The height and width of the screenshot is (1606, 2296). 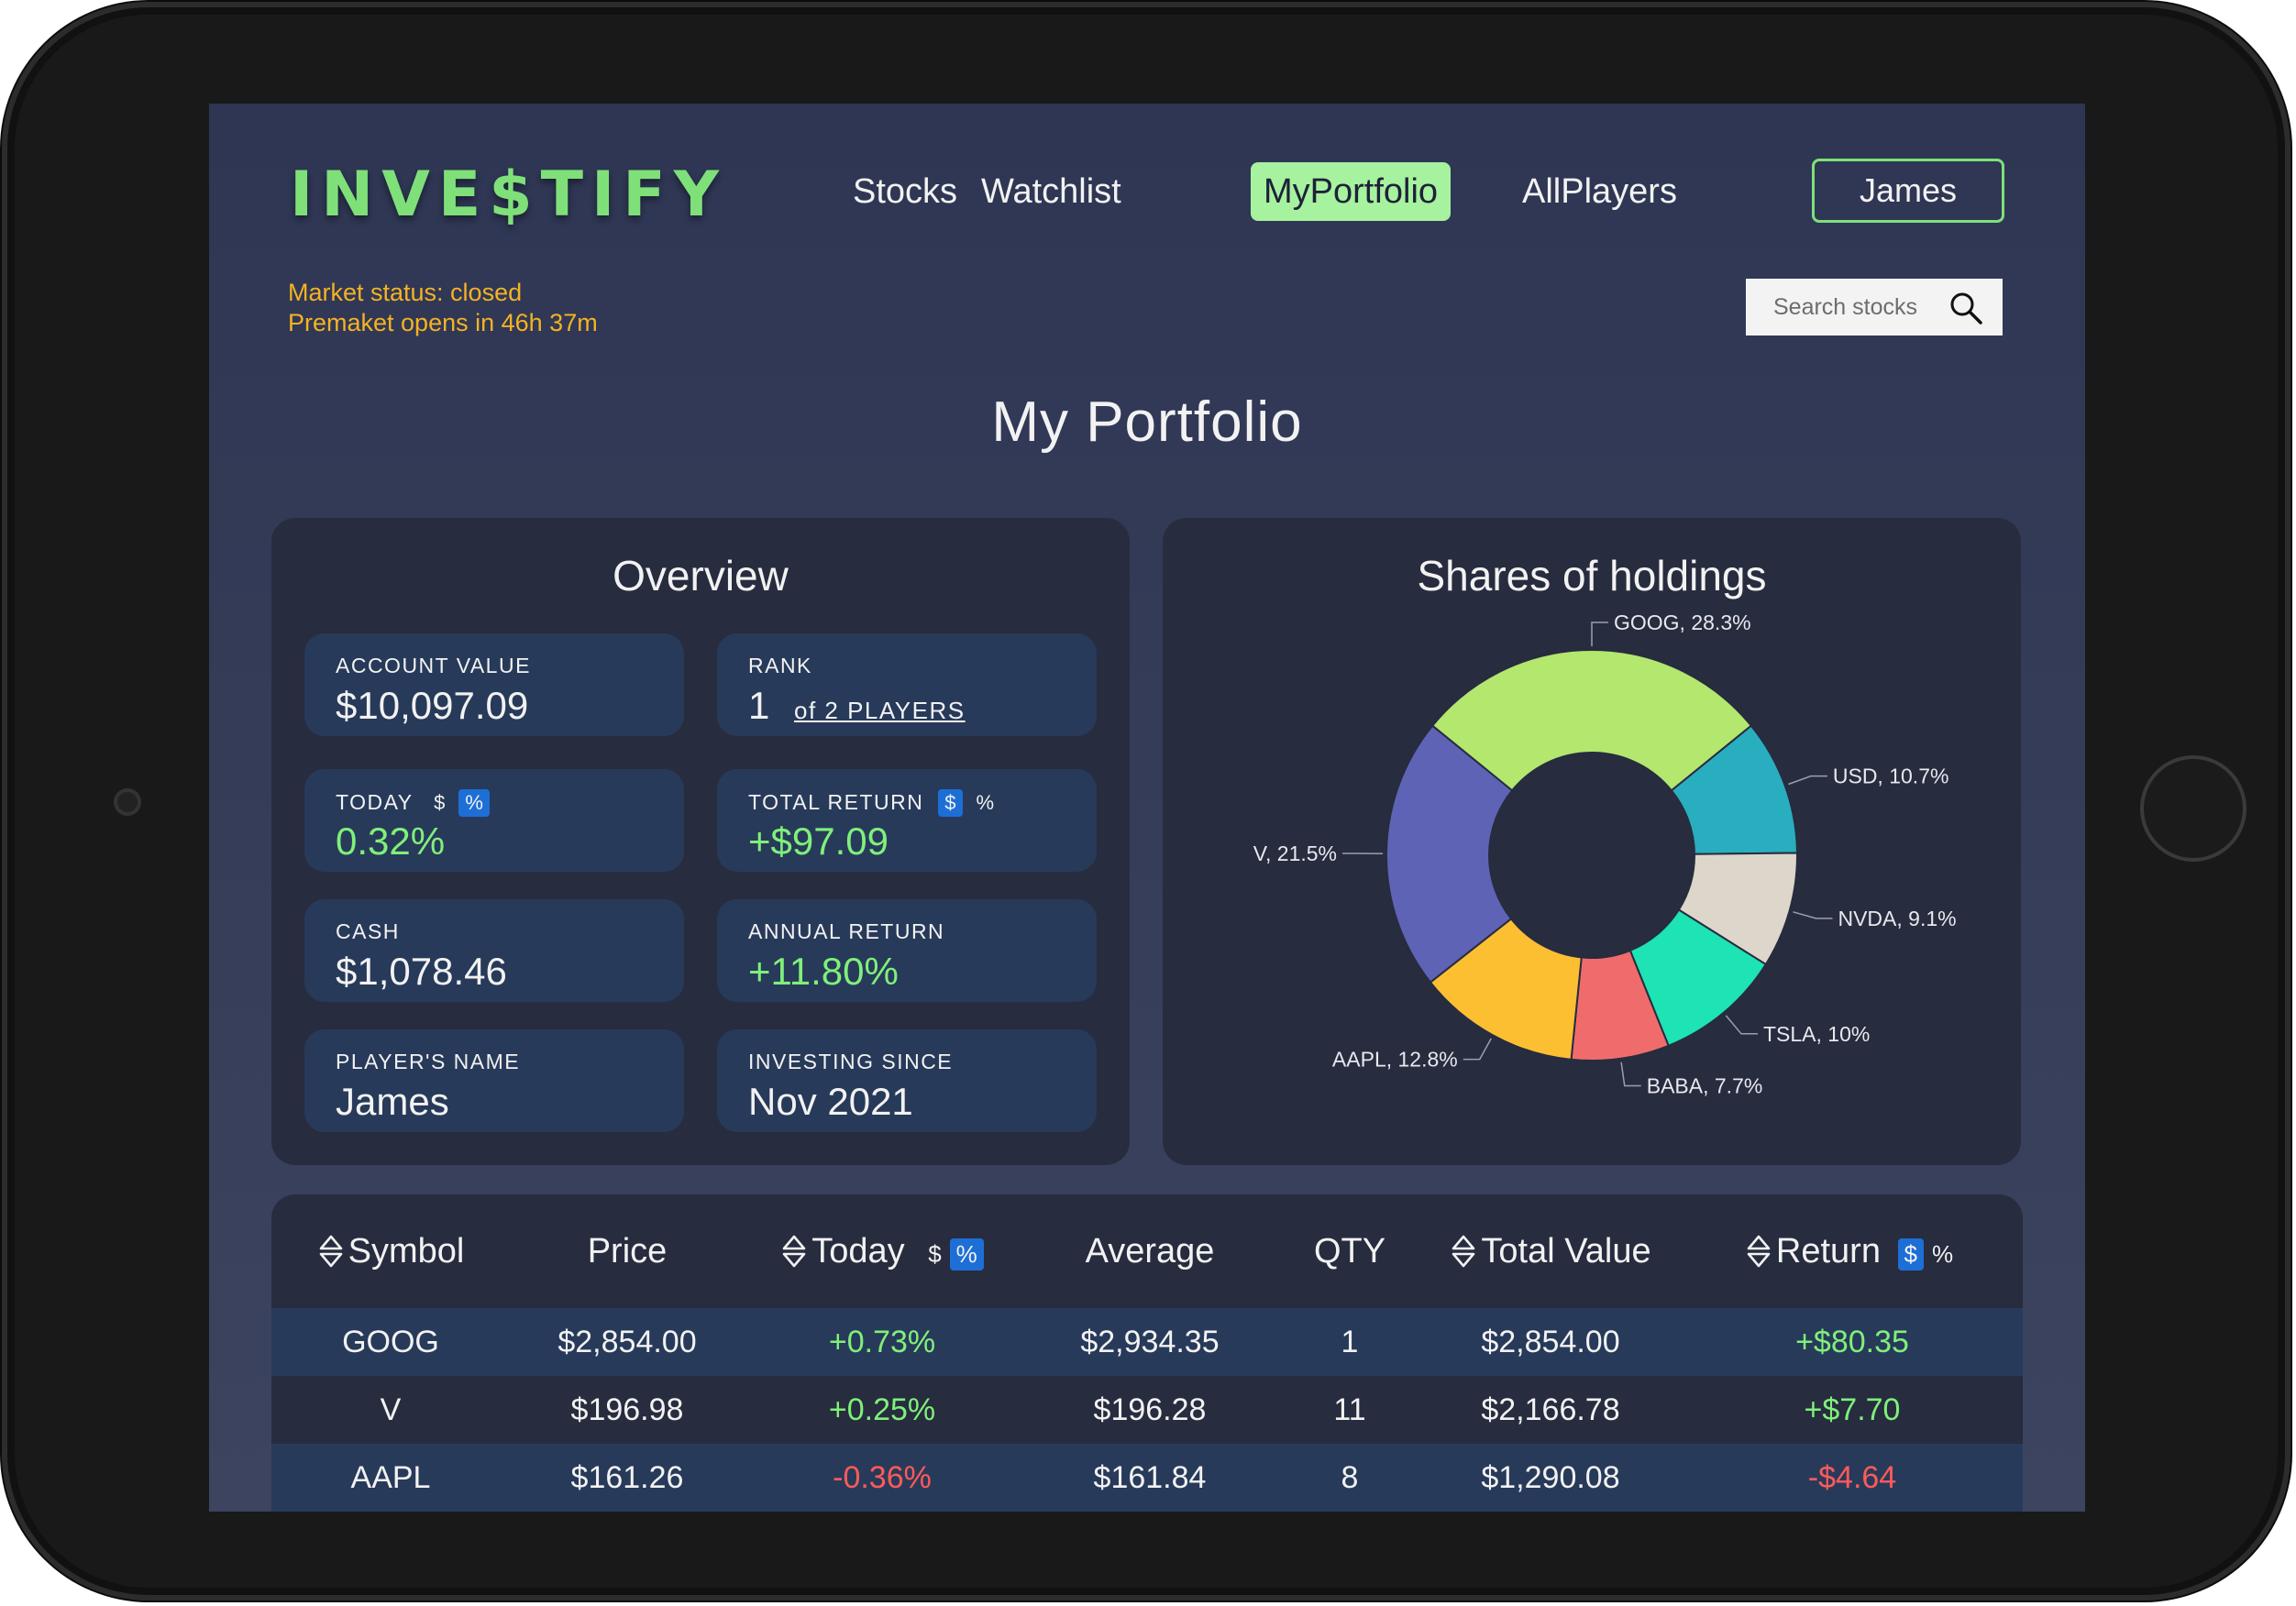 I want to click on header-price: Price, so click(x=627, y=1250).